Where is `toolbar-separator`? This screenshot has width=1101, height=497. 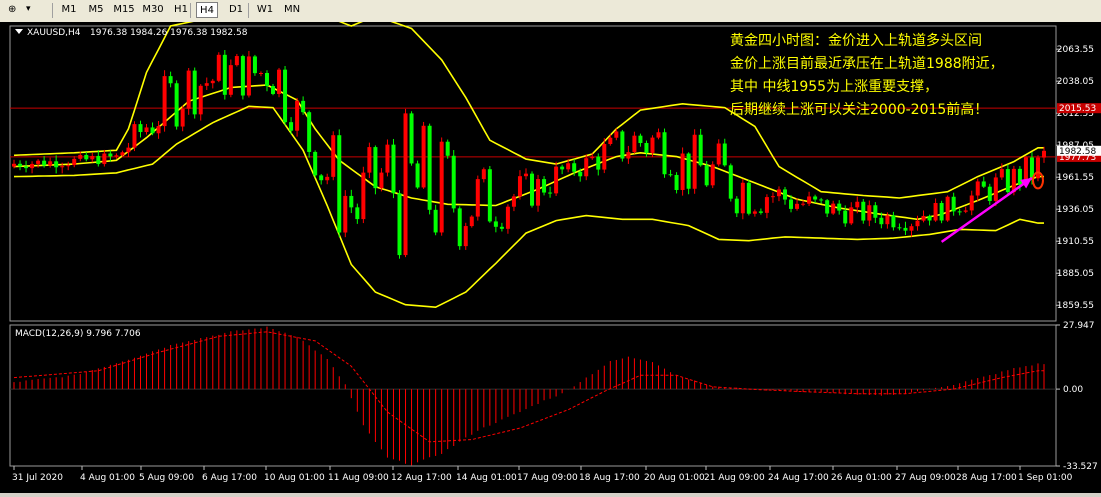 toolbar-separator is located at coordinates (190, 10).